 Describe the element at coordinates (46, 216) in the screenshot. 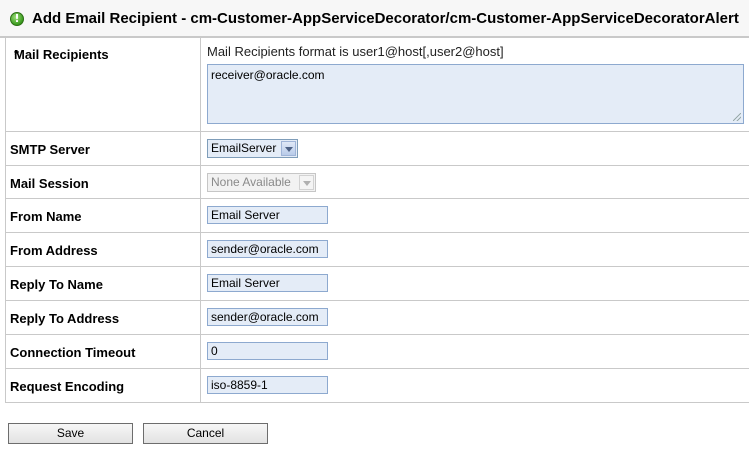

I see `from-name-label: From Name` at that location.